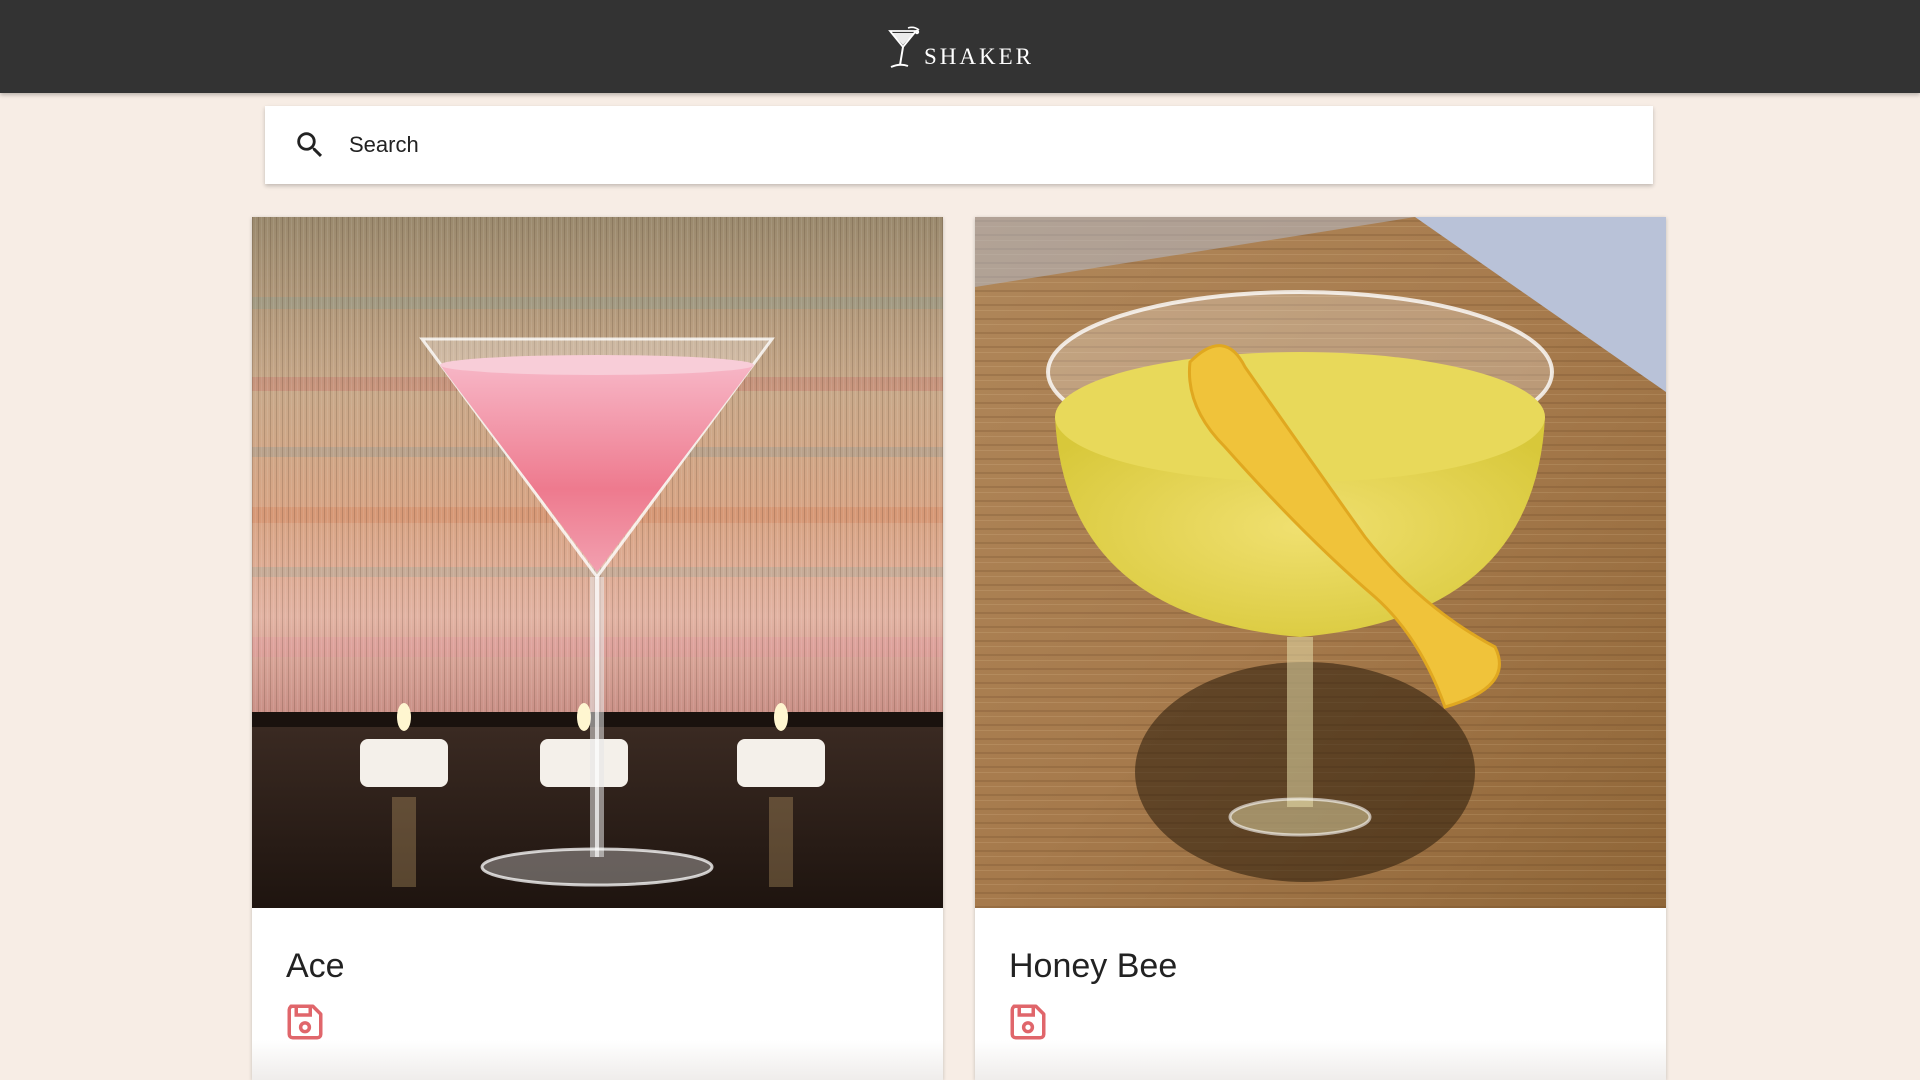  I want to click on cocktail-title: Honey Bee, so click(1093, 966).